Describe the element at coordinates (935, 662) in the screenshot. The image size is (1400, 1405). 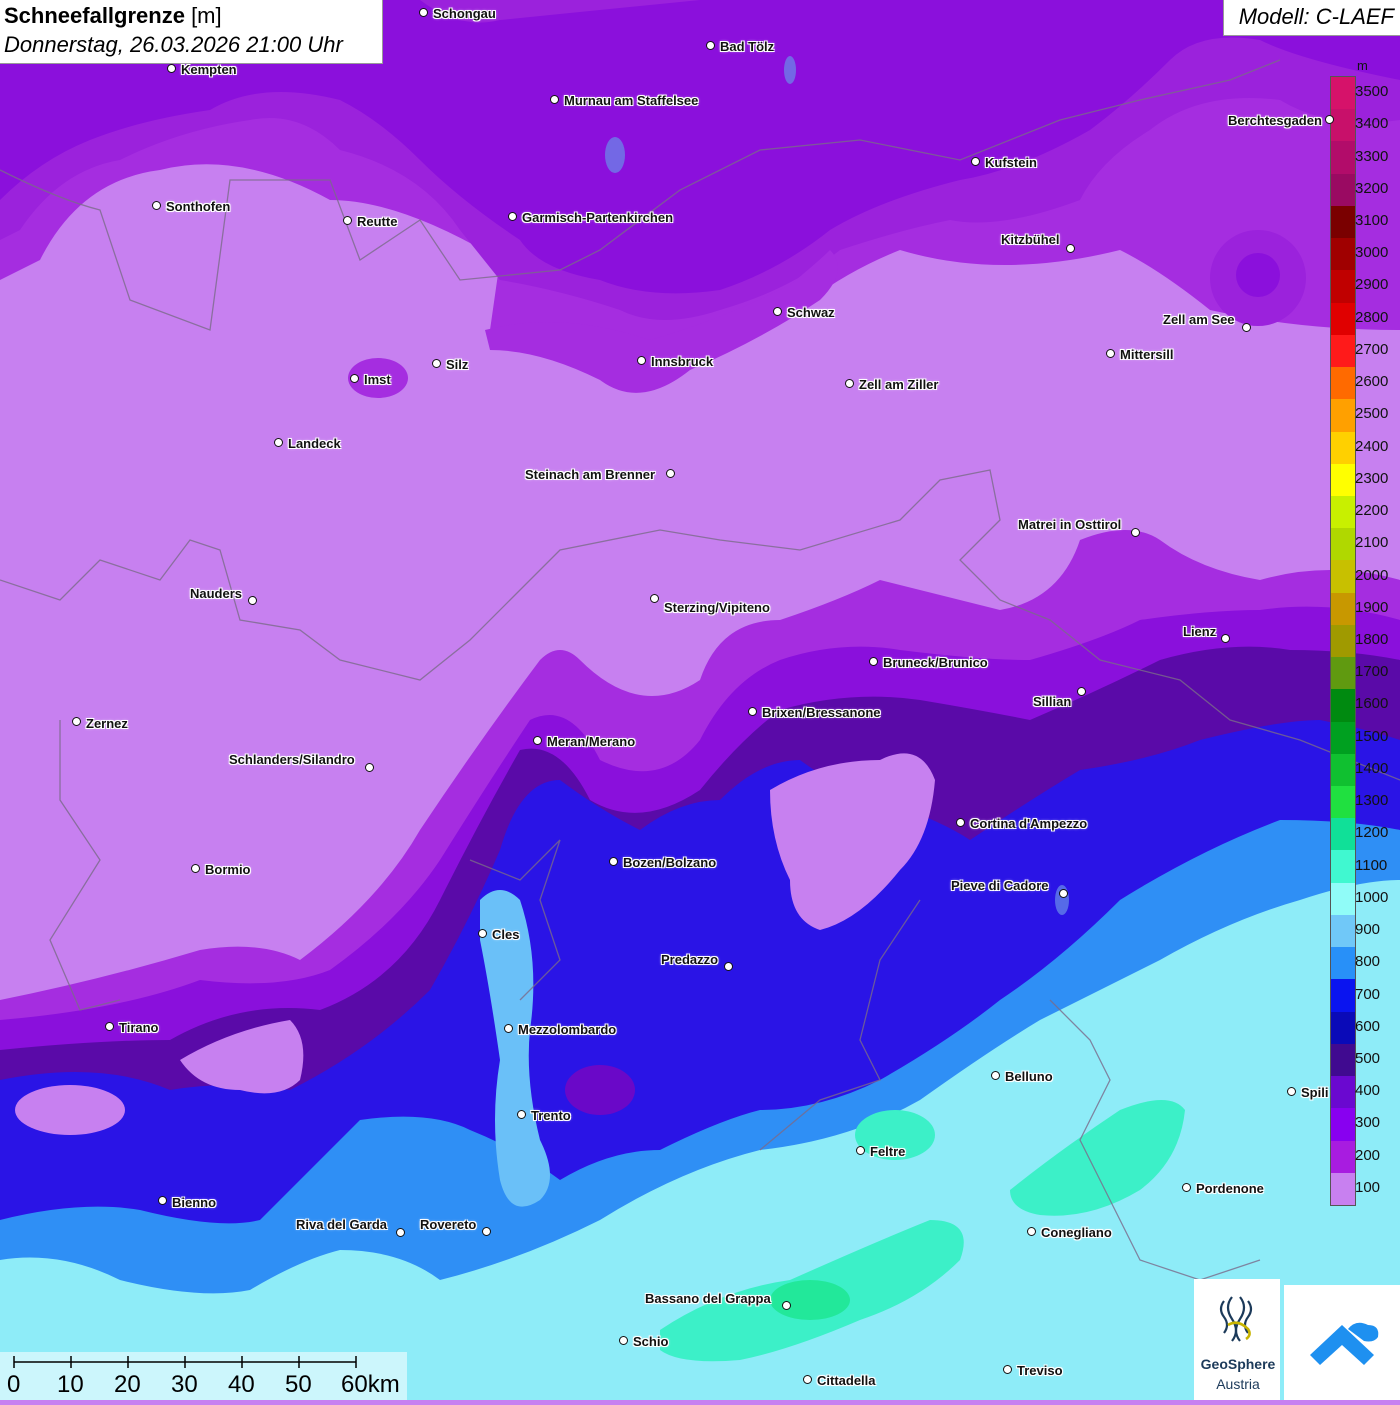
I see `city-label: Bruneck/Brunico` at that location.